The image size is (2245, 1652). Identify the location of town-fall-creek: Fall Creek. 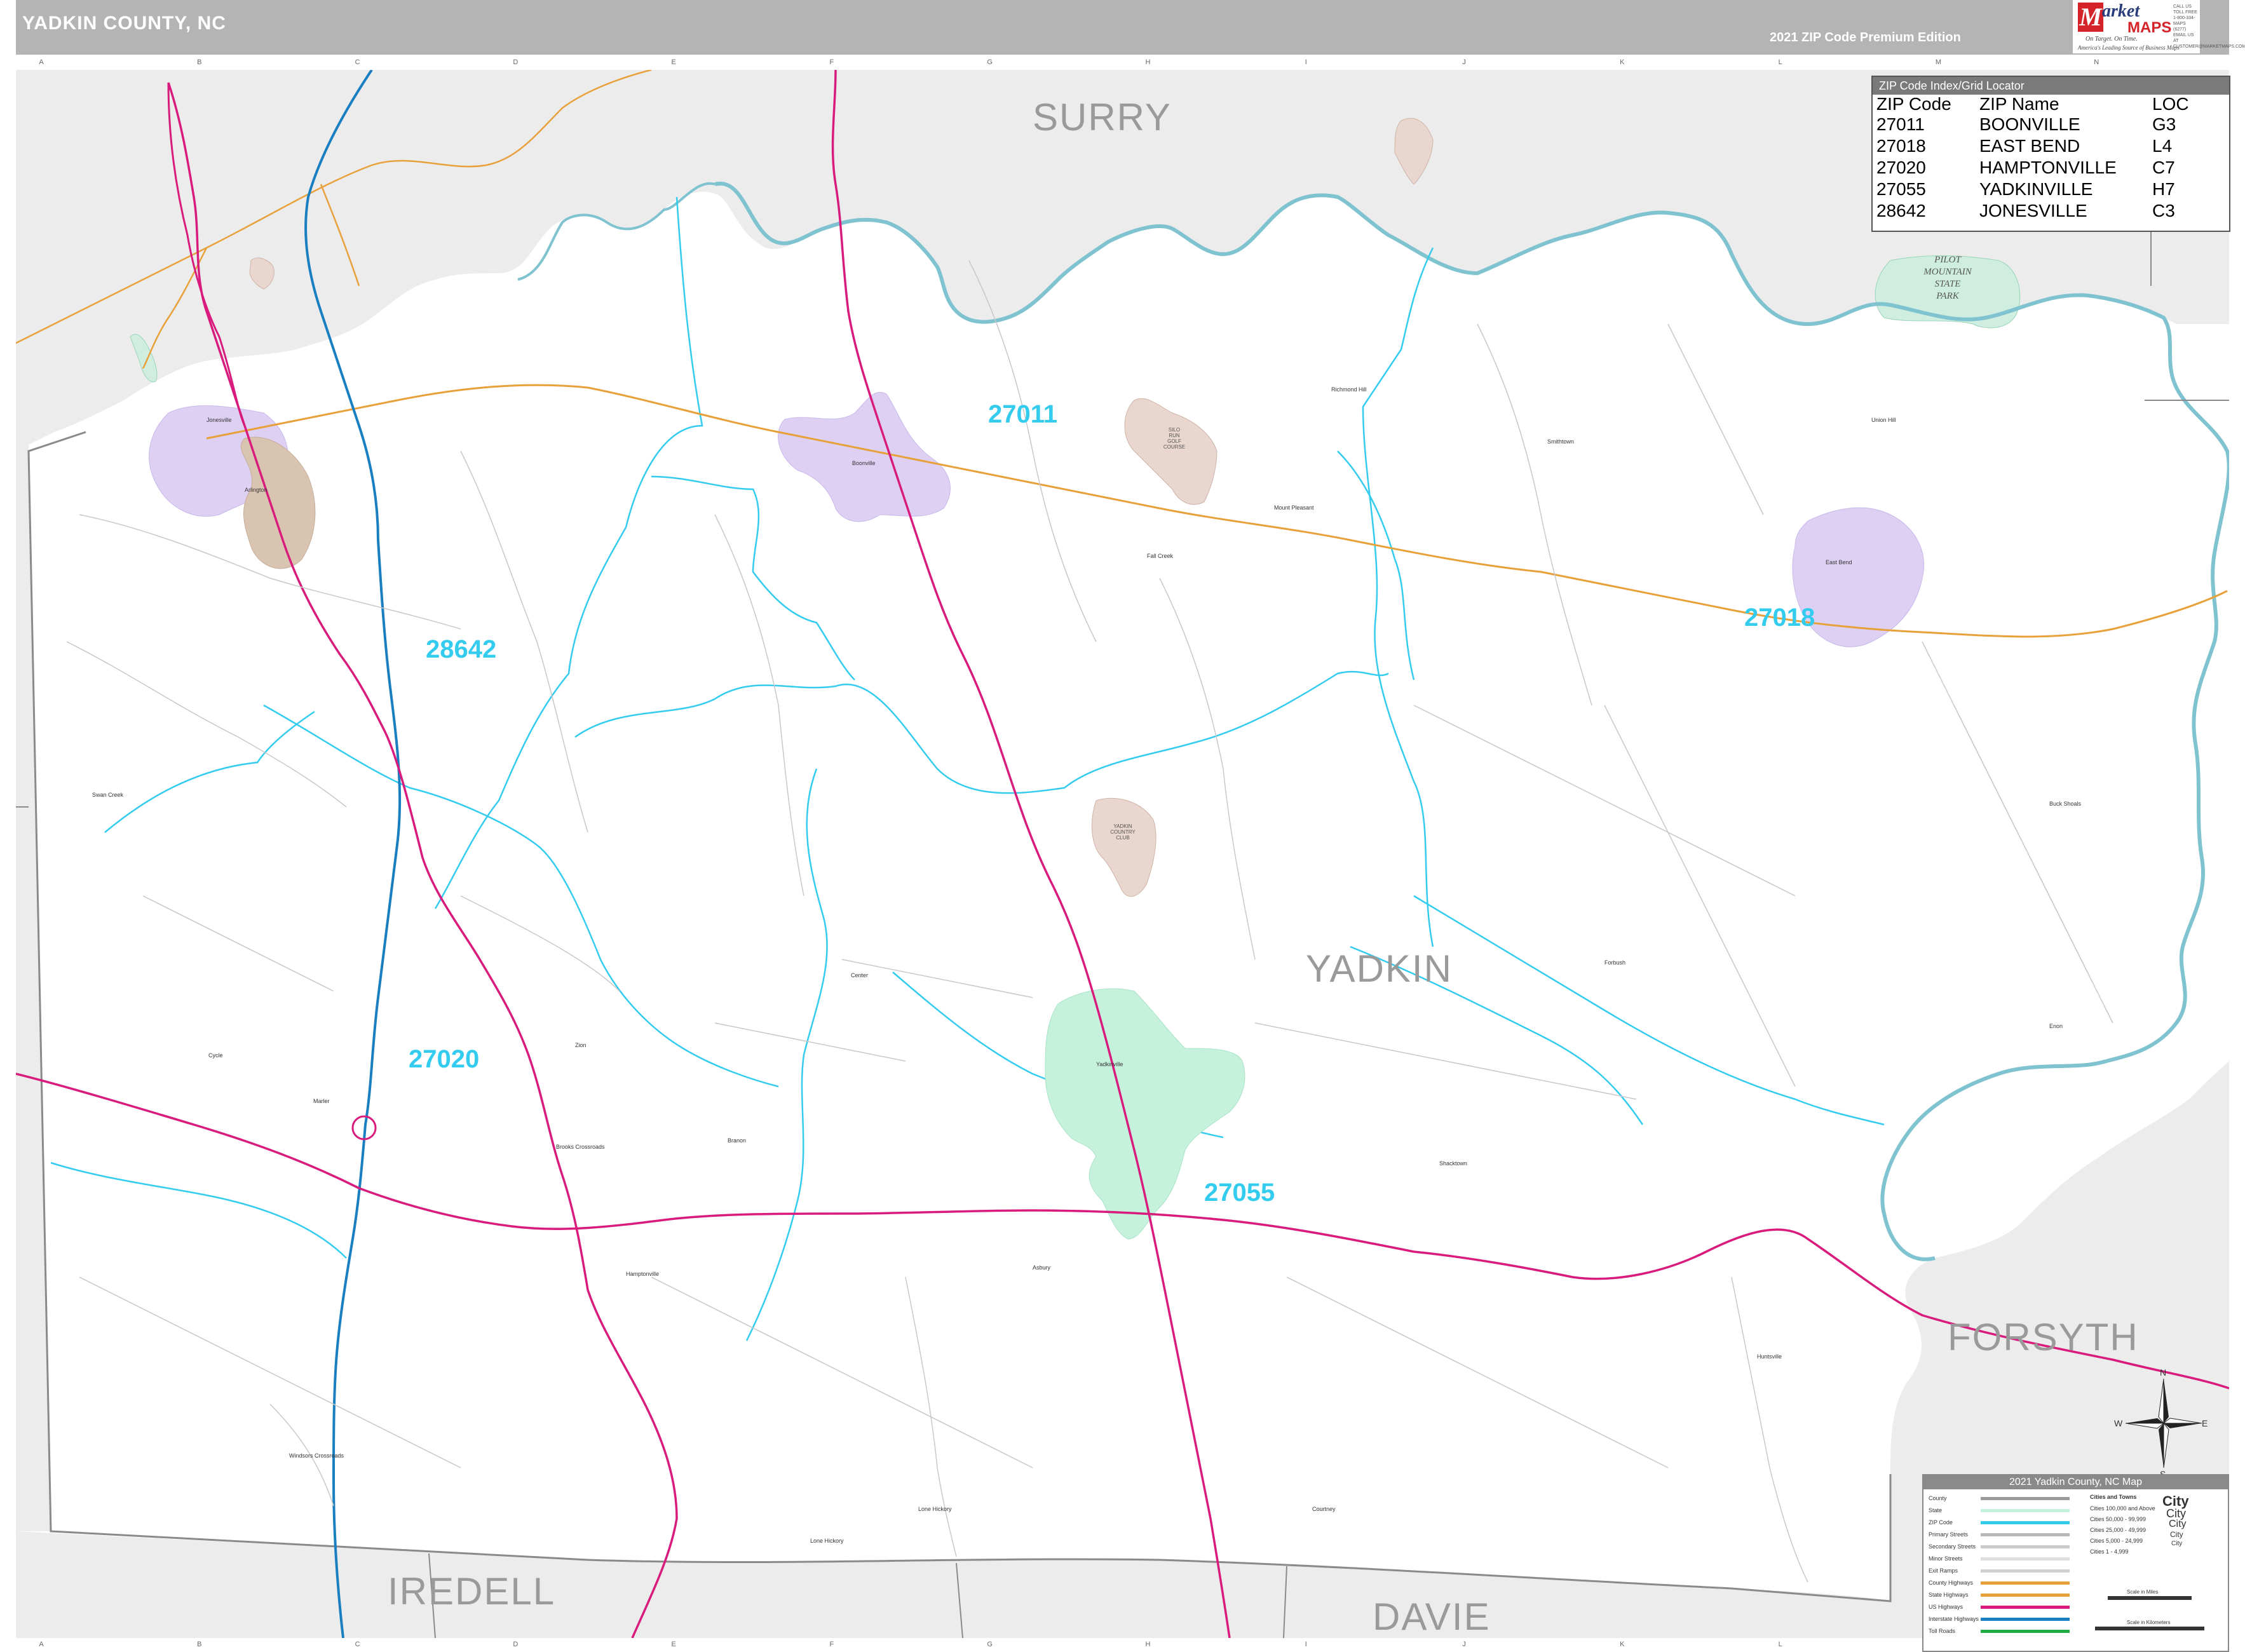
(1160, 556).